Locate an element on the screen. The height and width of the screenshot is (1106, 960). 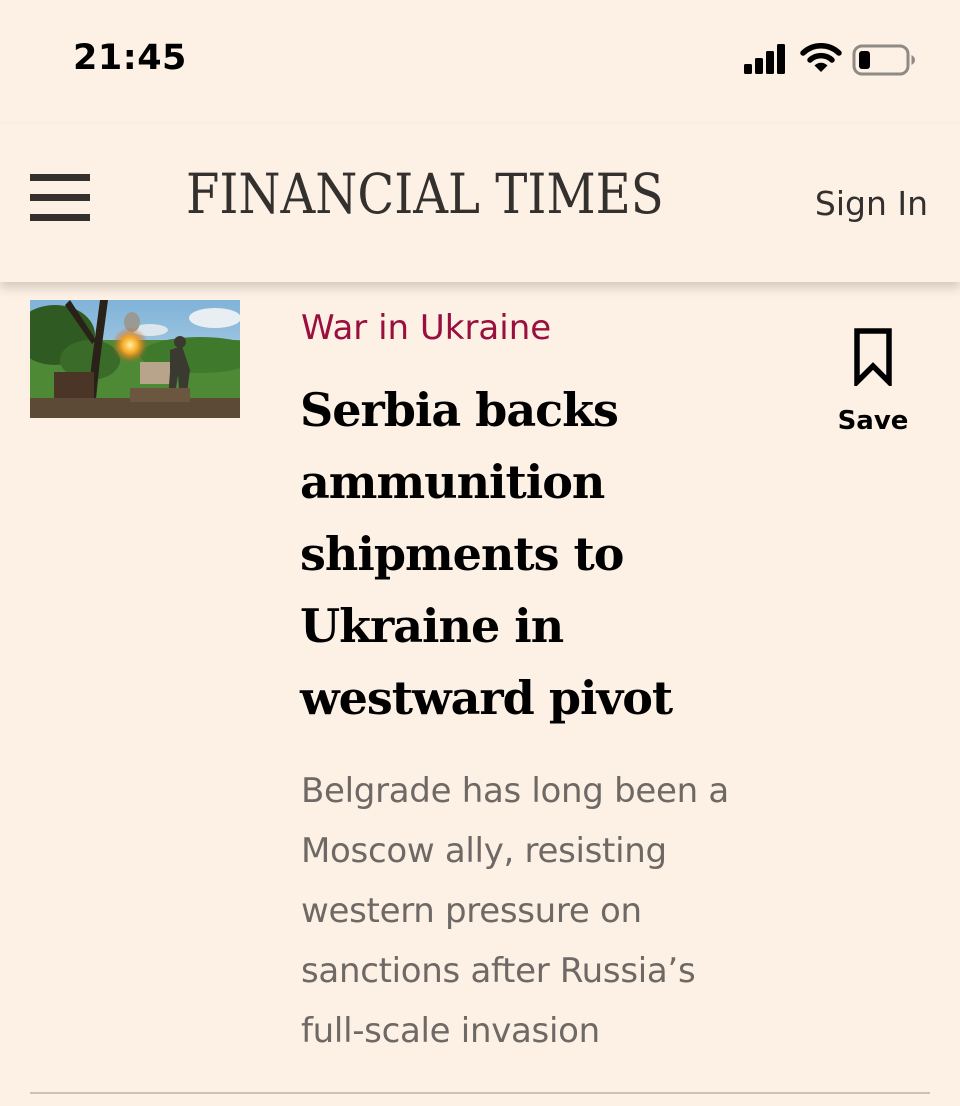
cellular-signal-icon is located at coordinates (764, 59).